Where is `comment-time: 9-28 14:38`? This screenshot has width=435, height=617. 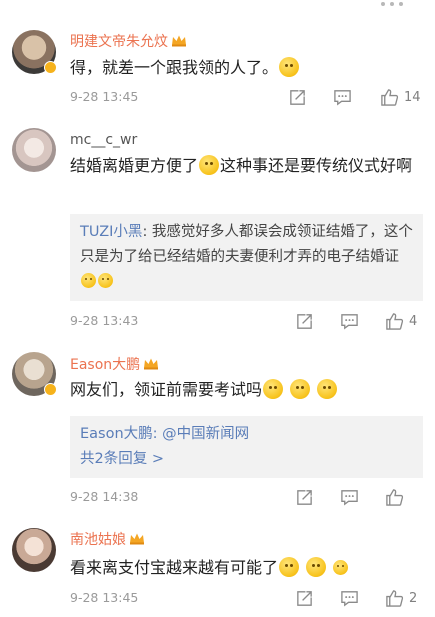
comment-time: 9-28 14:38 is located at coordinates (104, 496).